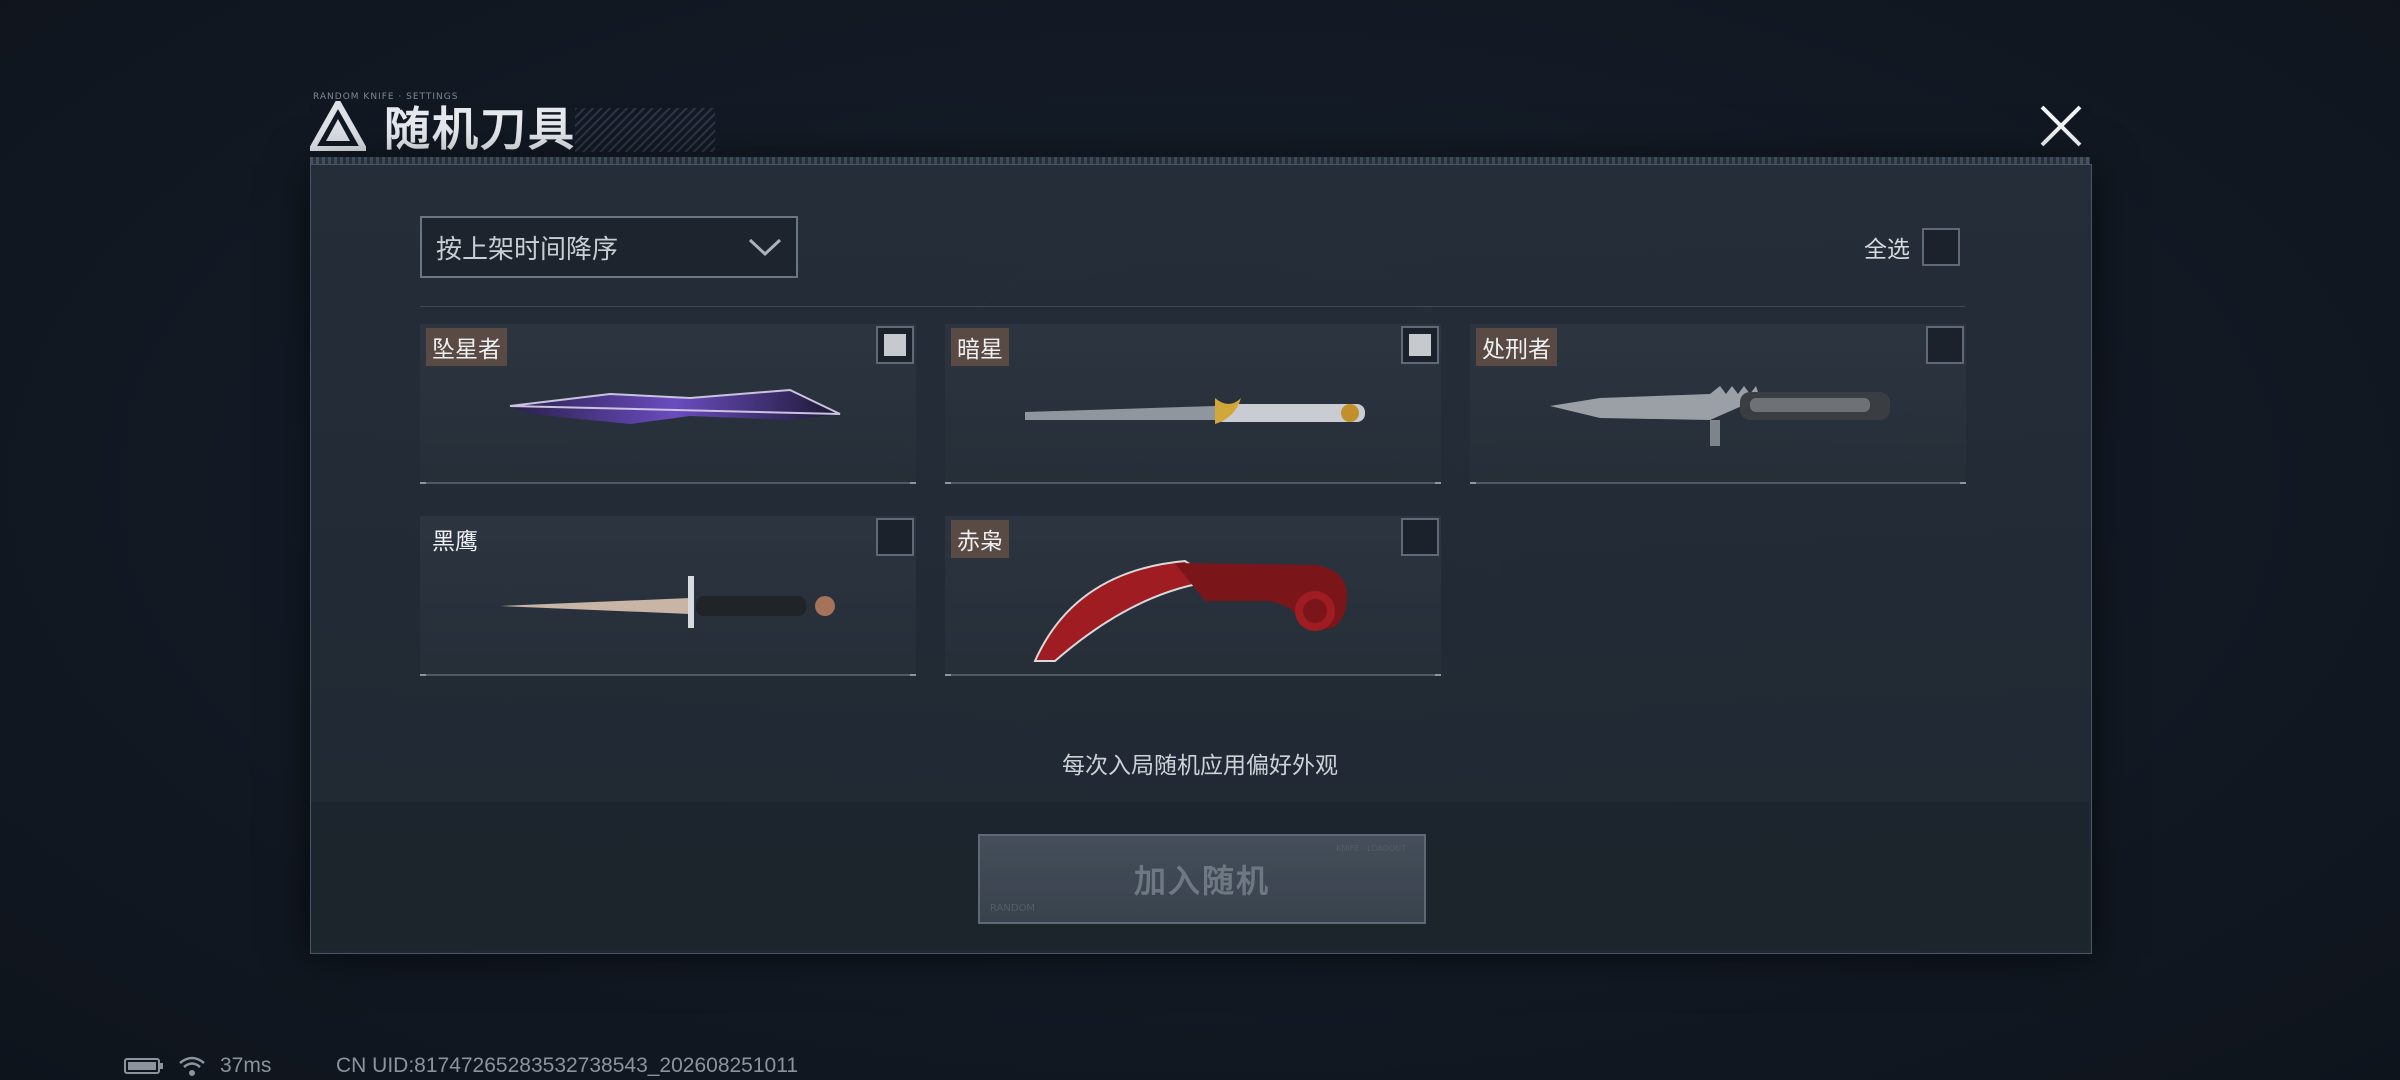 The image size is (2400, 1080). Describe the element at coordinates (1192, 306) in the screenshot. I see `divider` at that location.